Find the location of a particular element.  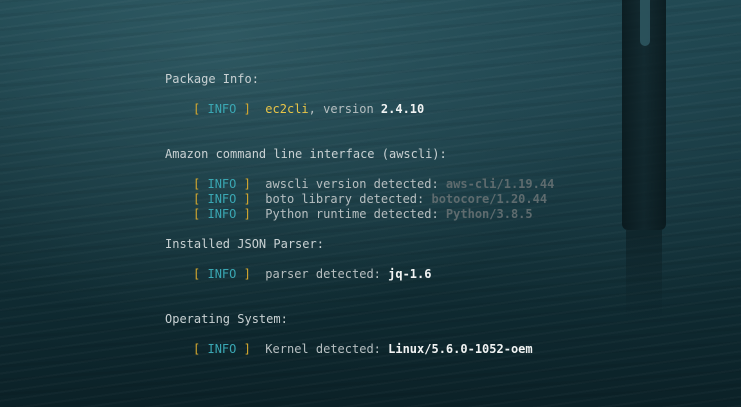

log-line-parser: [ INFO ] parser detected: jq-1.6 is located at coordinates (312, 274).